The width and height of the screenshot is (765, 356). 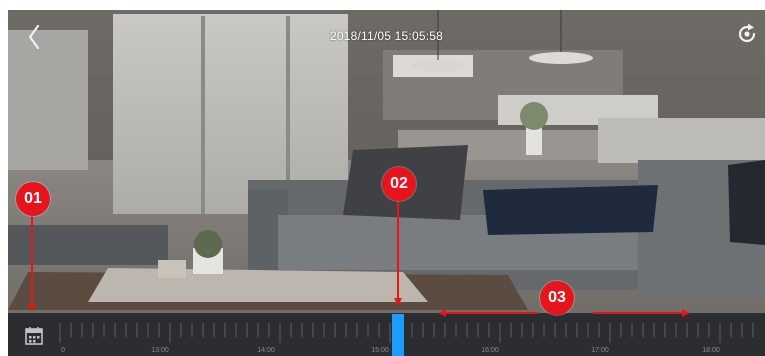 I want to click on calendar-button, so click(x=34, y=336).